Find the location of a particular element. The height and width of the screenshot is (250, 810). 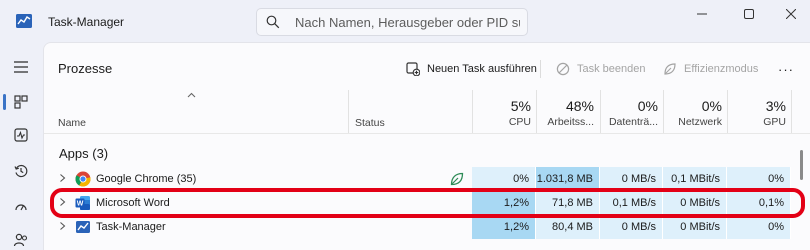

nav-selection-indicator is located at coordinates (4, 102).